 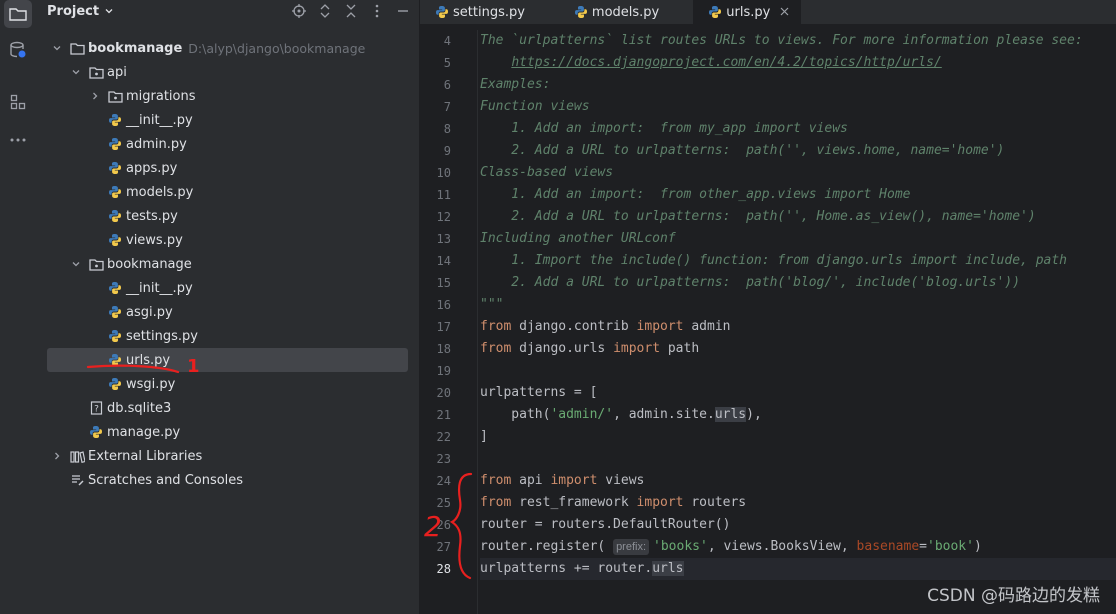 What do you see at coordinates (227, 264) in the screenshot?
I see `tree-item-bookmanage: bookmanage` at bounding box center [227, 264].